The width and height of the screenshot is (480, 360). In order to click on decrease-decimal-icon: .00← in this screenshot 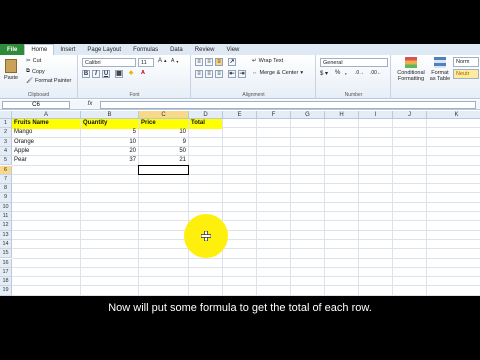, I will do `click(376, 73)`.